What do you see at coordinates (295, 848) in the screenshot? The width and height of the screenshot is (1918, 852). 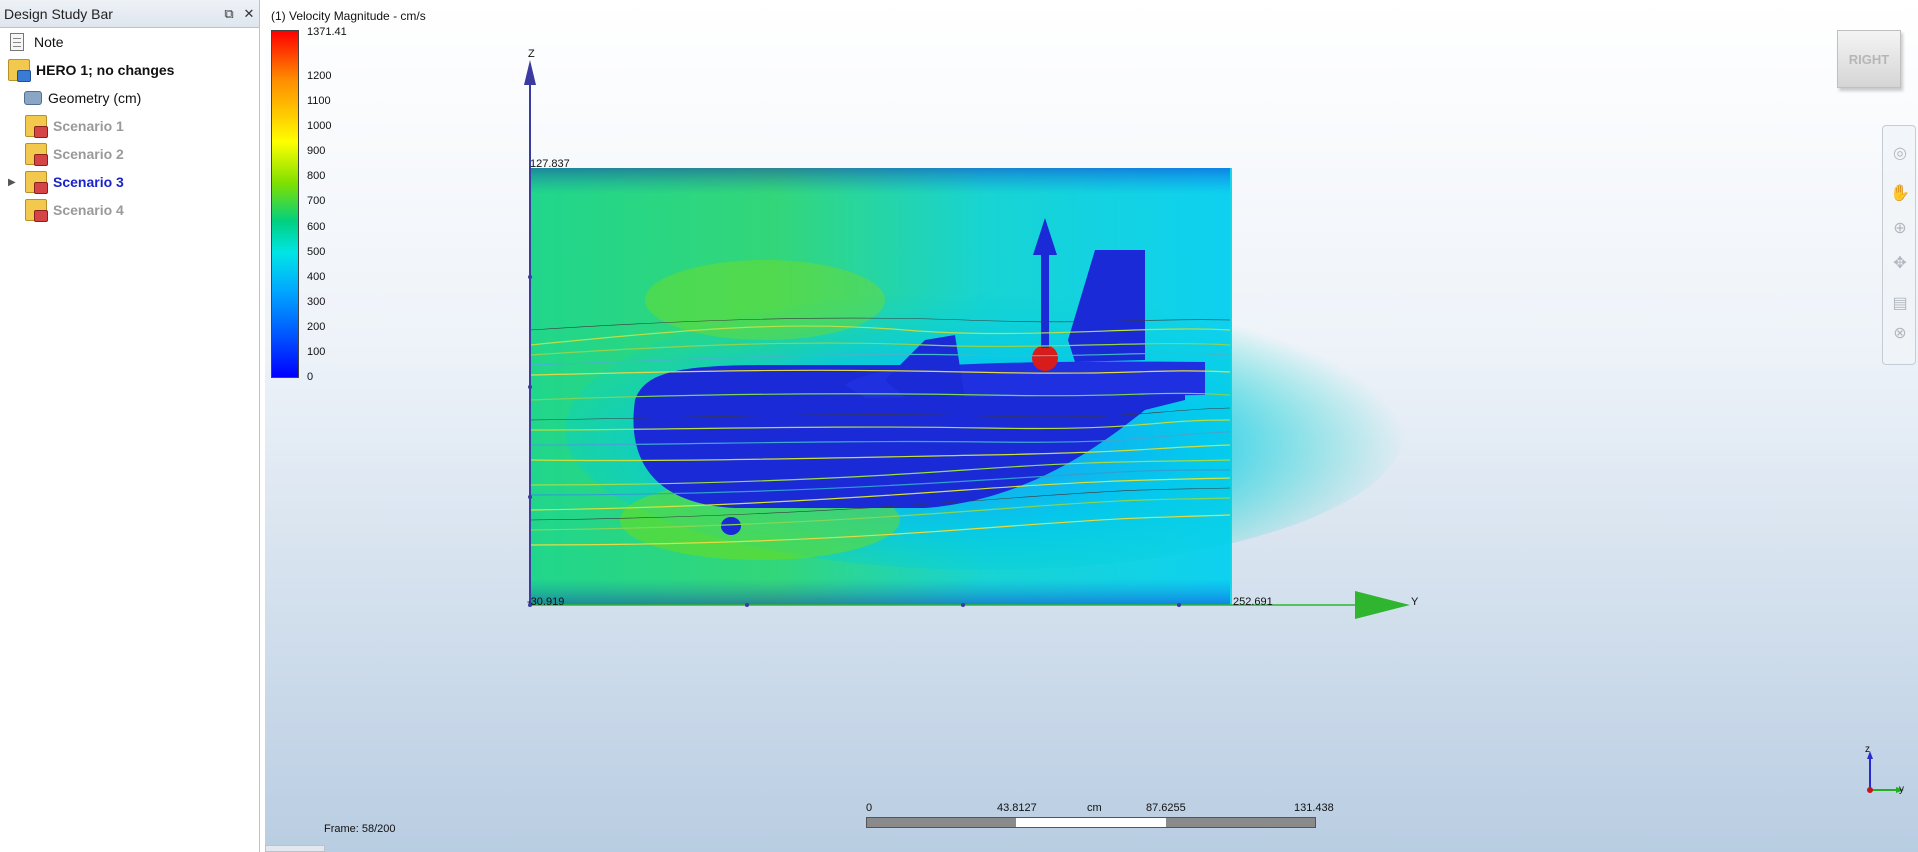 I see `viewport-tab` at bounding box center [295, 848].